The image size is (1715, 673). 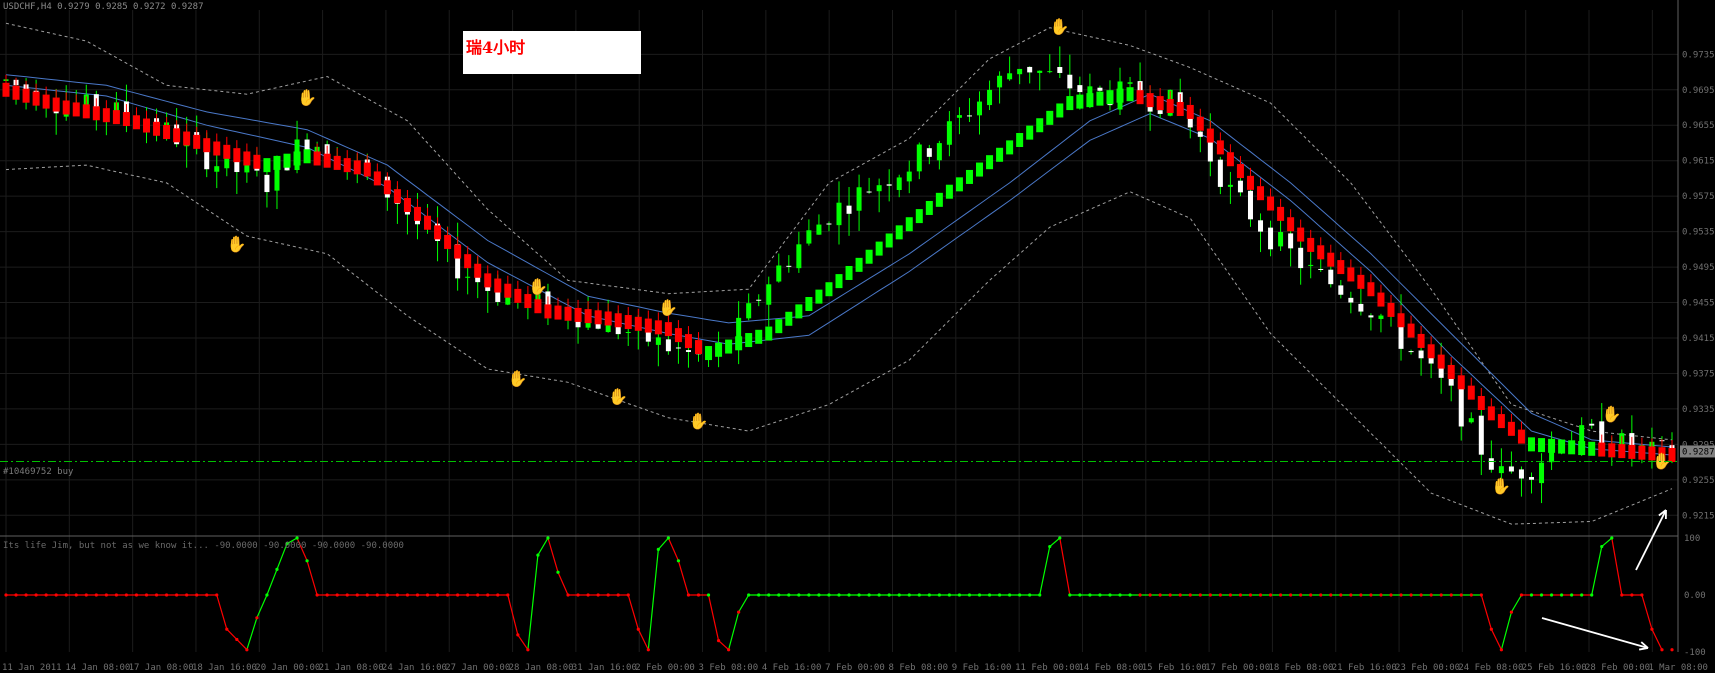 I want to click on time-tick-label: 17 Feb 00:00, so click(x=1237, y=668).